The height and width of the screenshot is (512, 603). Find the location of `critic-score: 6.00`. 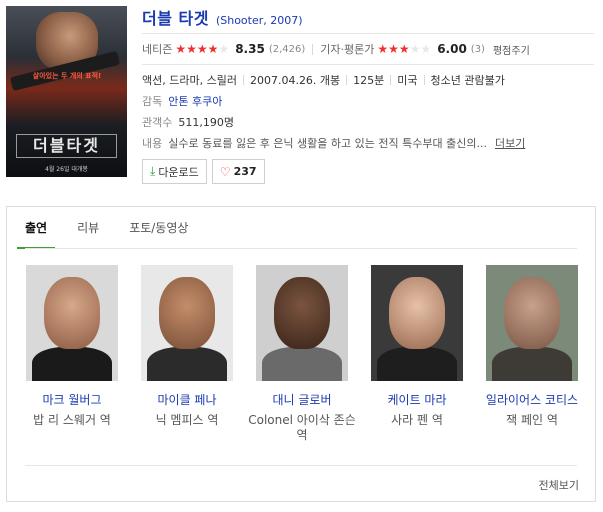

critic-score: 6.00 is located at coordinates (452, 49).